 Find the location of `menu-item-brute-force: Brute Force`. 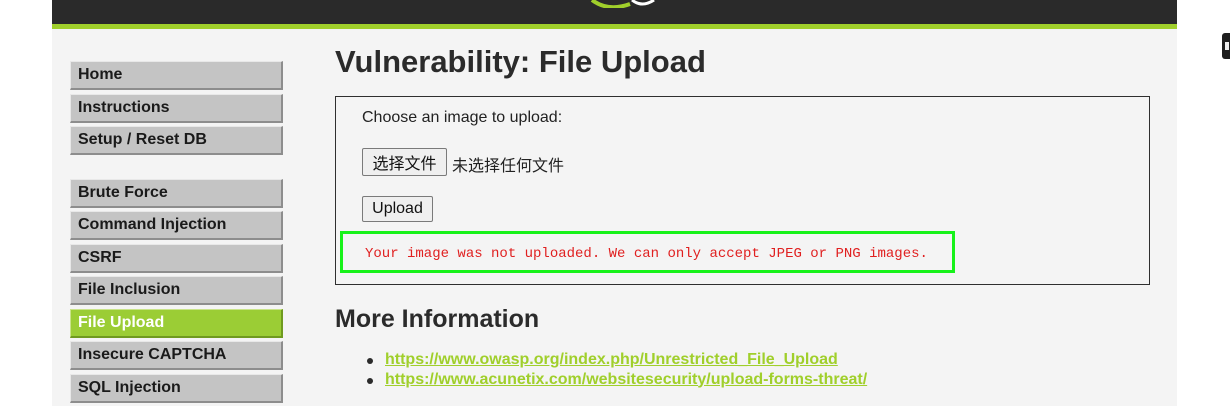

menu-item-brute-force: Brute Force is located at coordinates (176, 193).